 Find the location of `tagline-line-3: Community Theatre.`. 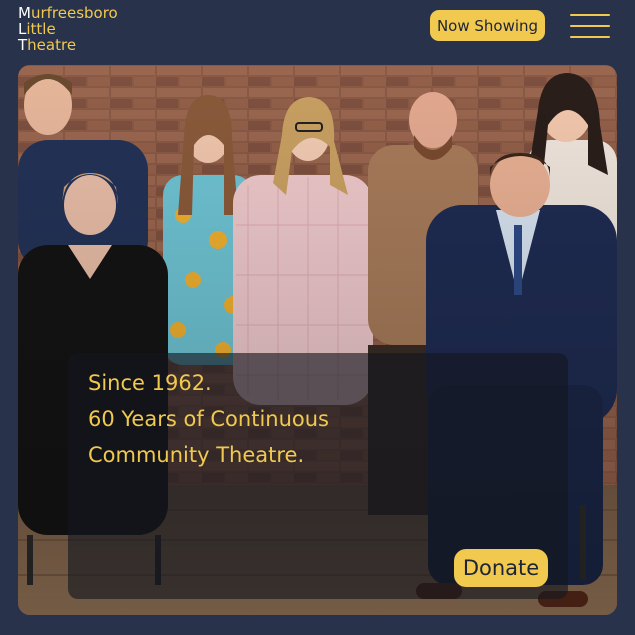

tagline-line-3: Community Theatre. is located at coordinates (196, 455).